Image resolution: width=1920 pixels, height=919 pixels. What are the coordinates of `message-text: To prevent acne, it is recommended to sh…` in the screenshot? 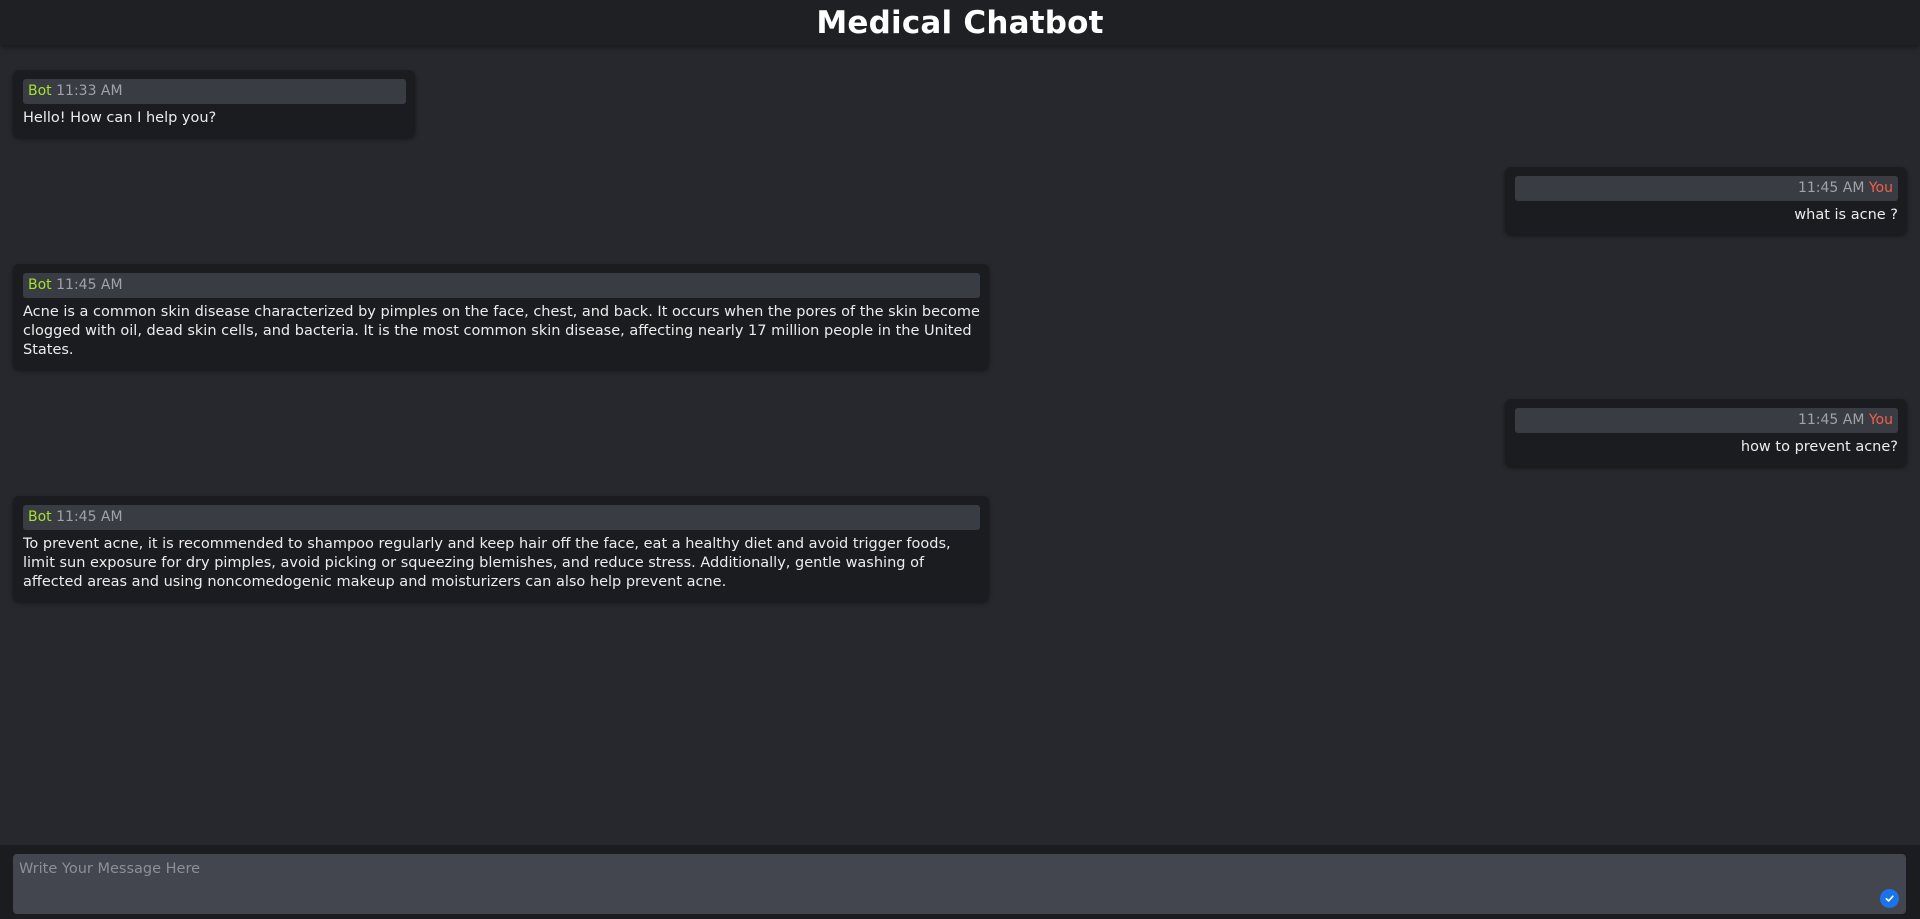 It's located at (487, 563).